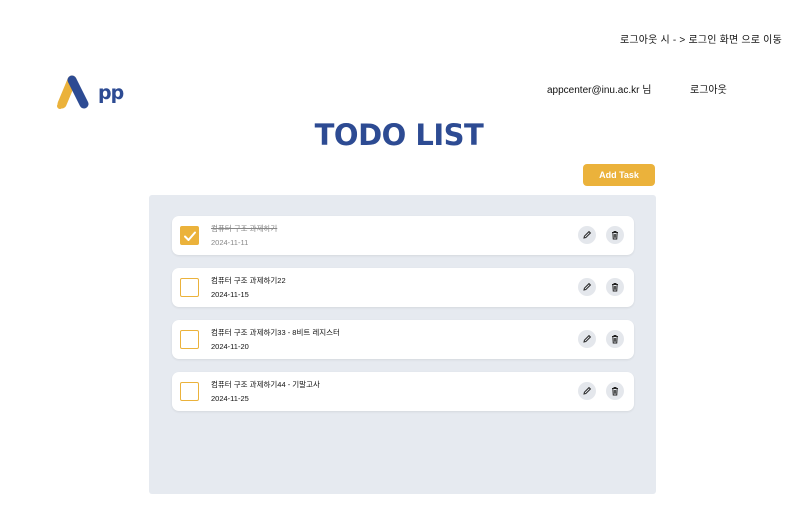 This screenshot has height=528, width=798. Describe the element at coordinates (275, 332) in the screenshot. I see `task-title: 컴퓨터 구조 과제하기33 - 8비트 레지스터` at that location.